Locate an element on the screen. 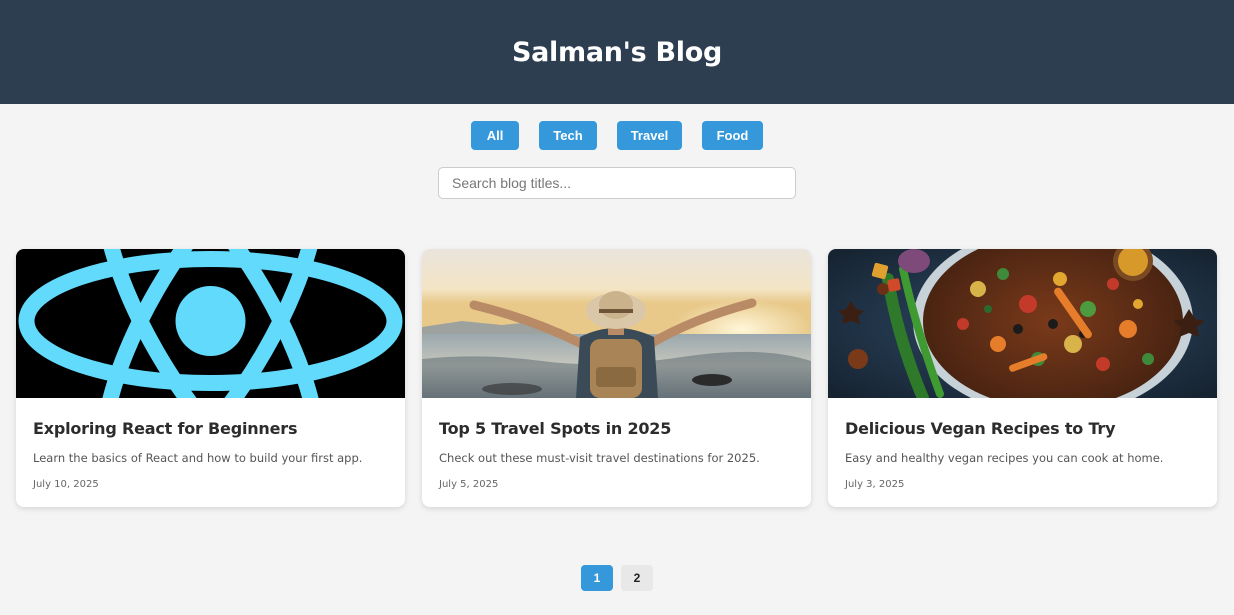  page-2-button: 2 is located at coordinates (637, 578).